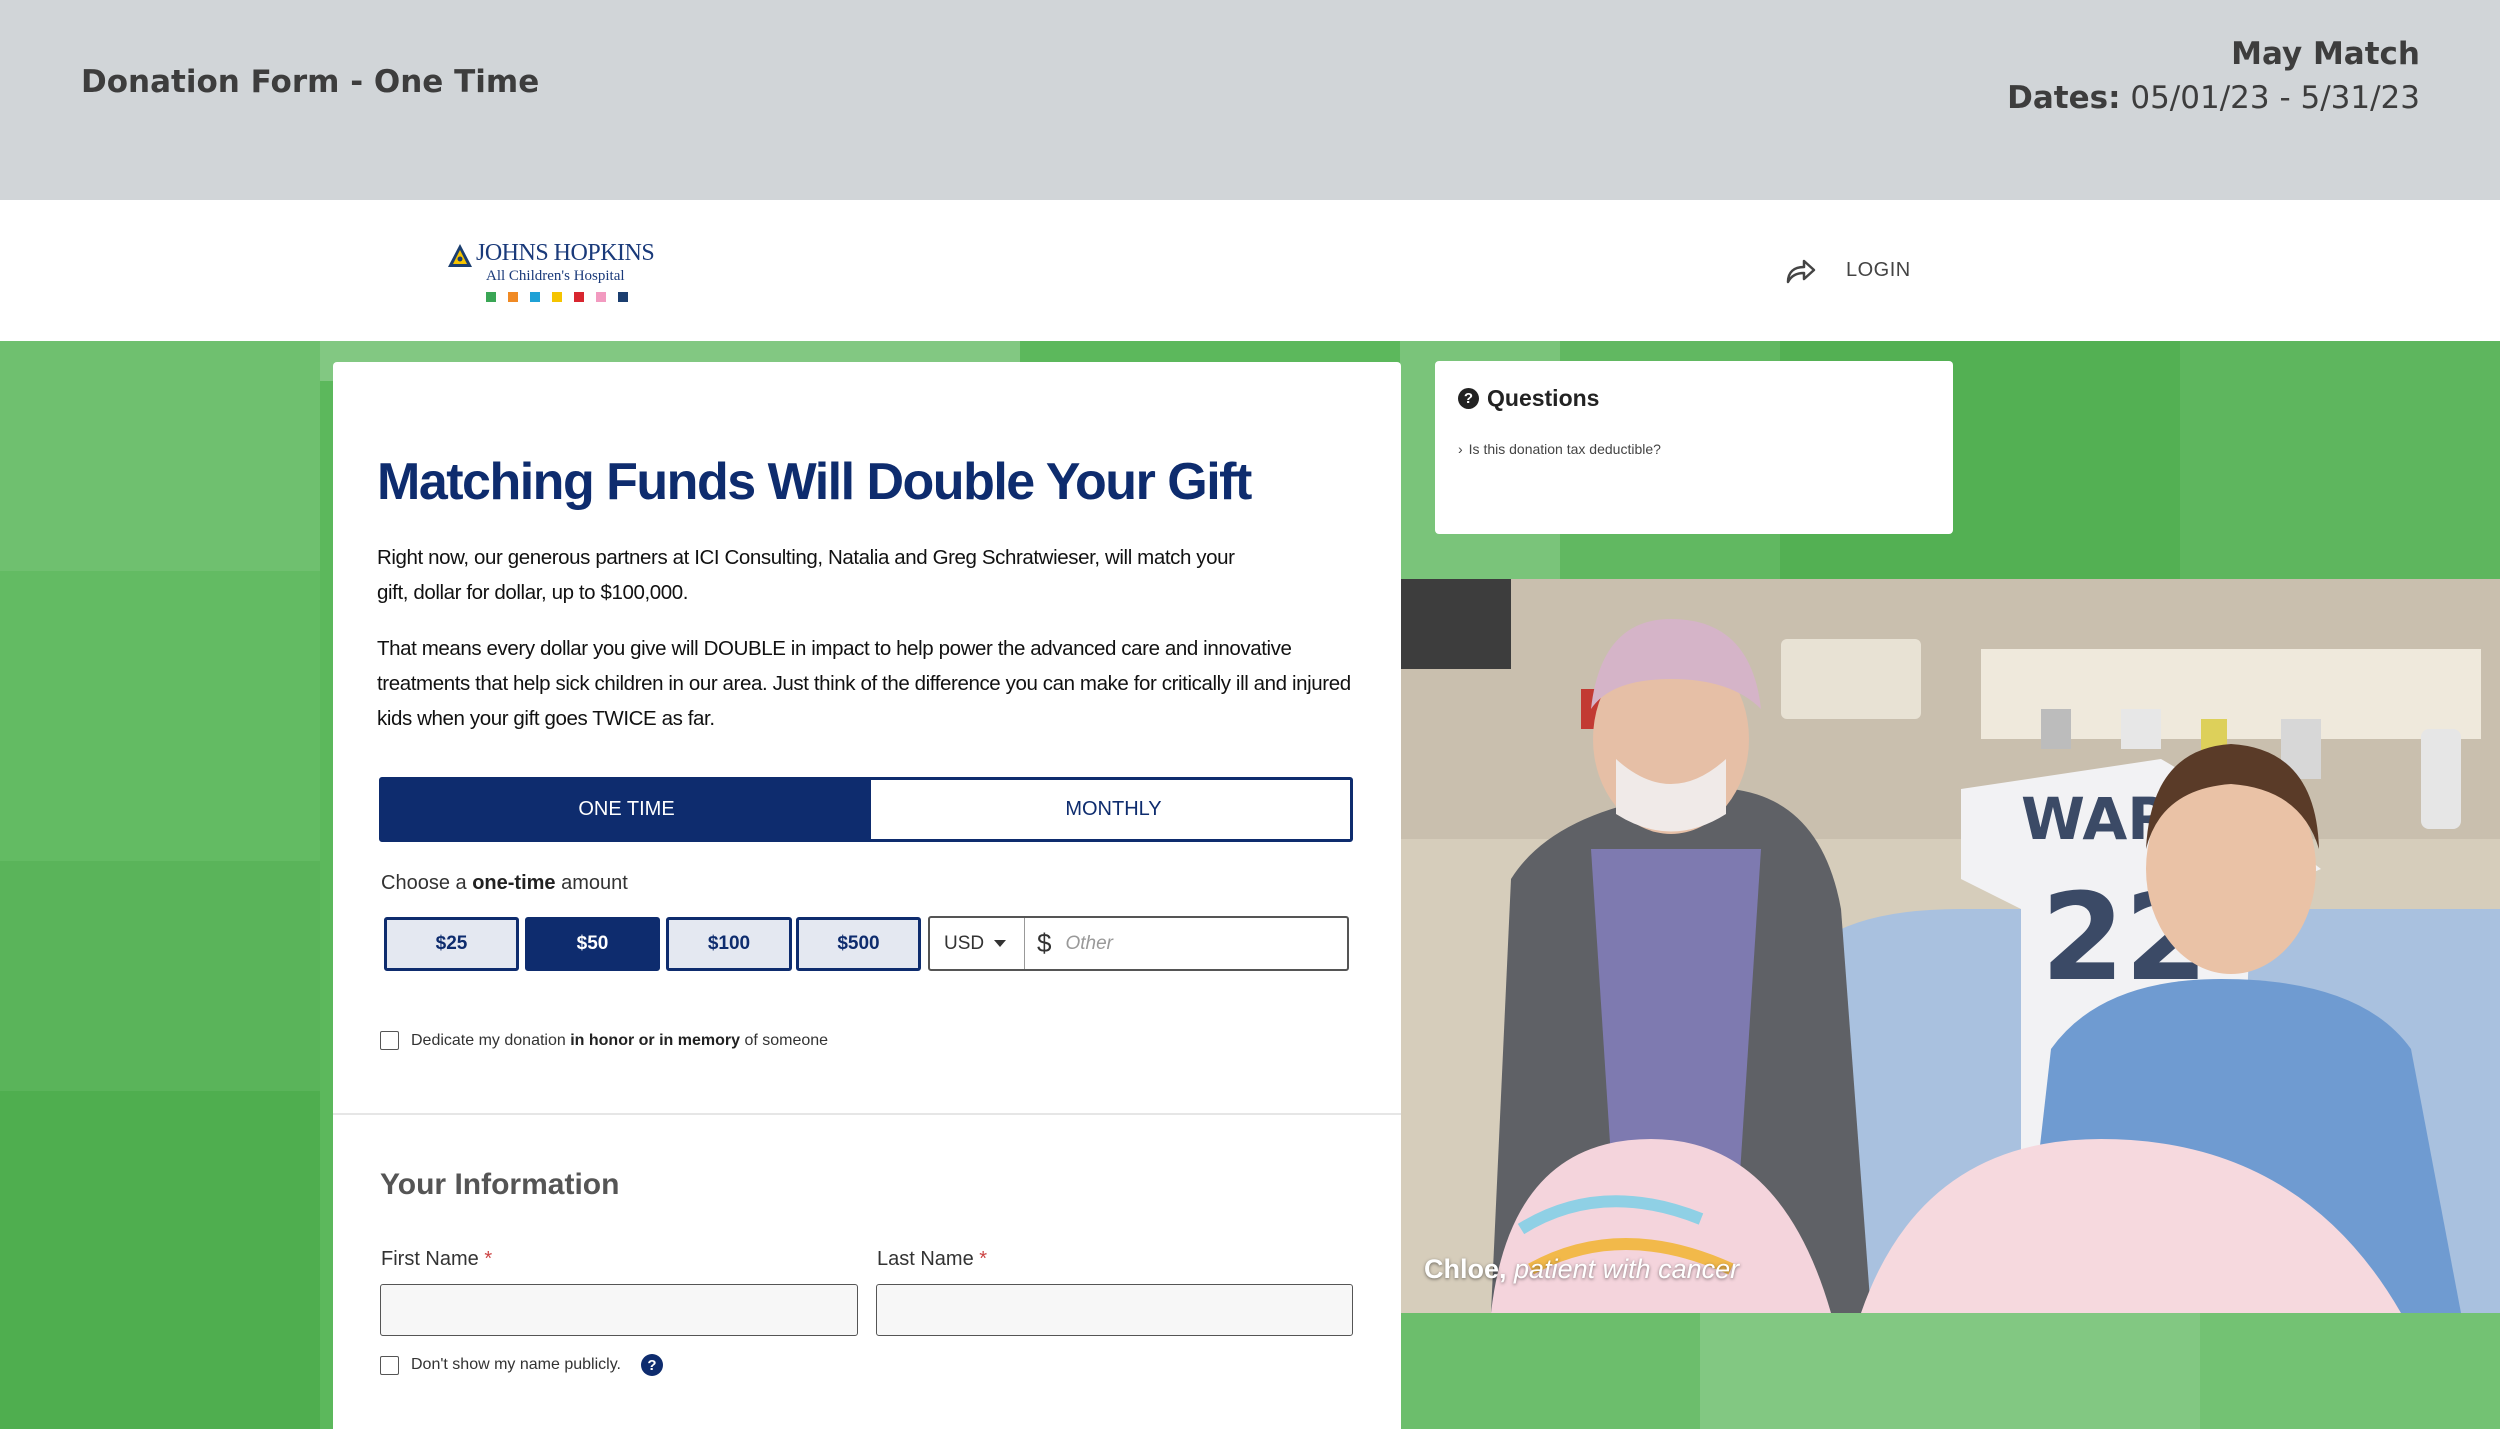  Describe the element at coordinates (460, 255) in the screenshot. I see `shield-logo-icon` at that location.